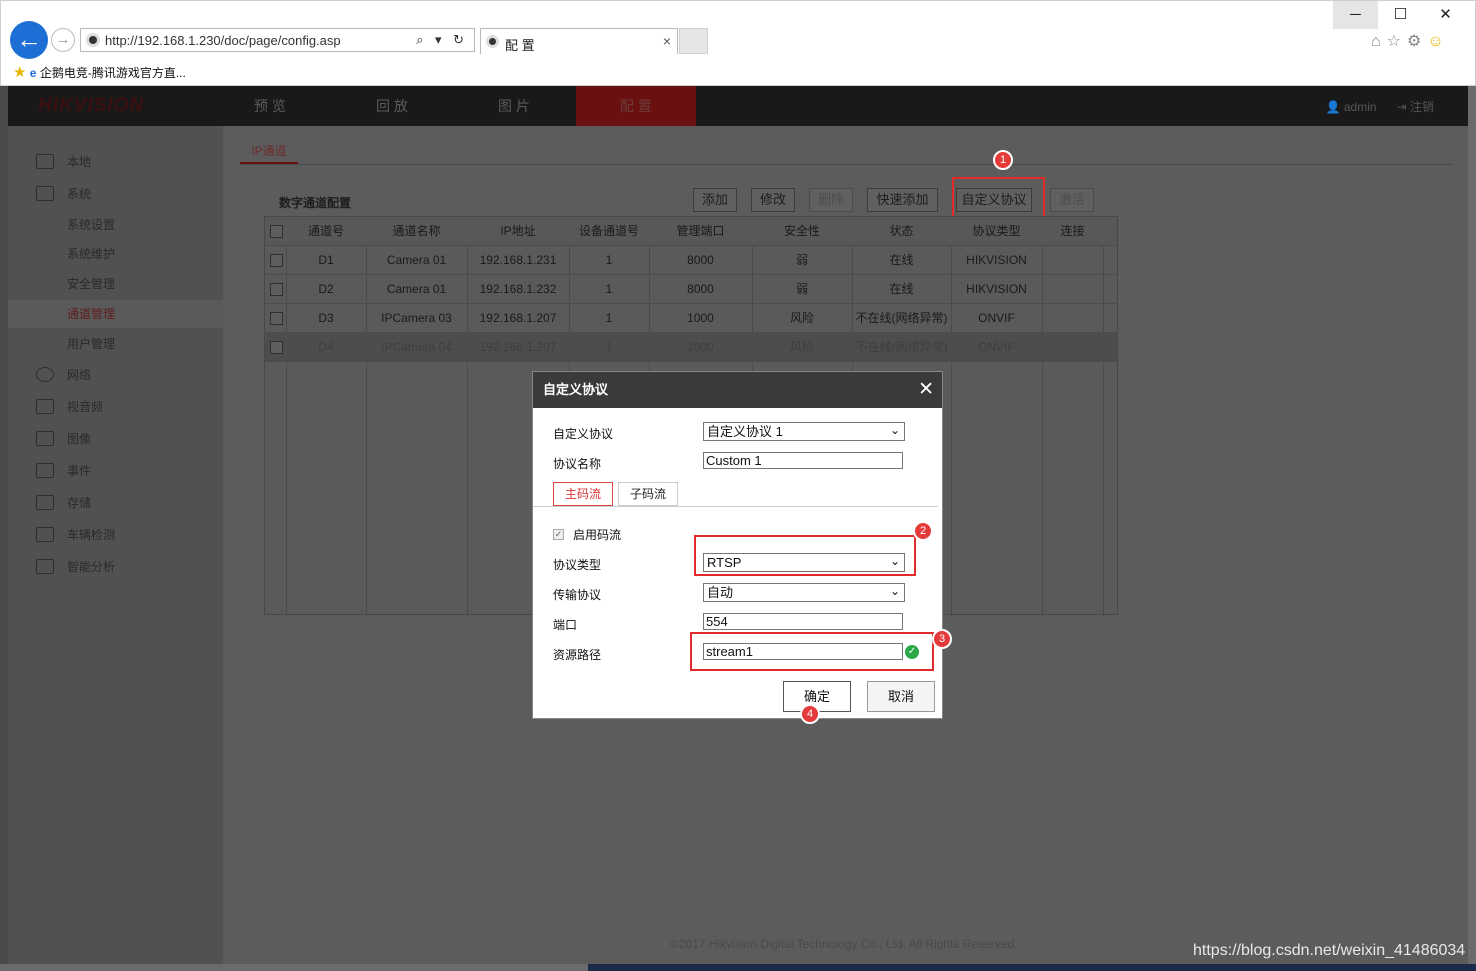 This screenshot has width=1476, height=971. What do you see at coordinates (609, 318) in the screenshot?
I see `table-cell: 1` at bounding box center [609, 318].